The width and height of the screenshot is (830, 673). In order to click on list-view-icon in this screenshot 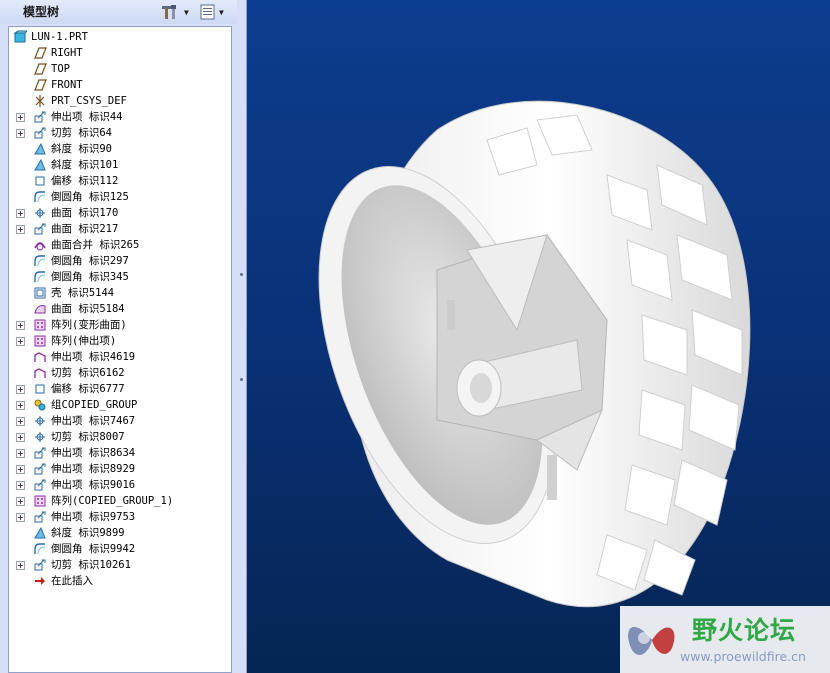, I will do `click(207, 12)`.